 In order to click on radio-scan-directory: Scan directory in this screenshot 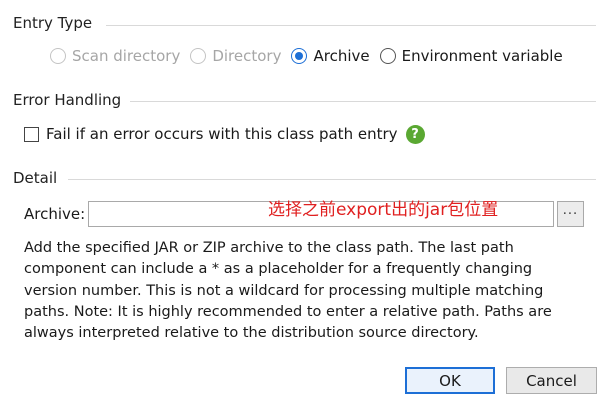, I will do `click(115, 56)`.